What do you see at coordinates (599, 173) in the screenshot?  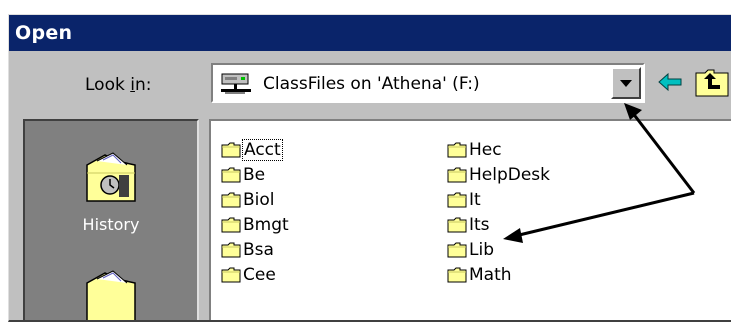 I see `annotation-arrows` at bounding box center [599, 173].